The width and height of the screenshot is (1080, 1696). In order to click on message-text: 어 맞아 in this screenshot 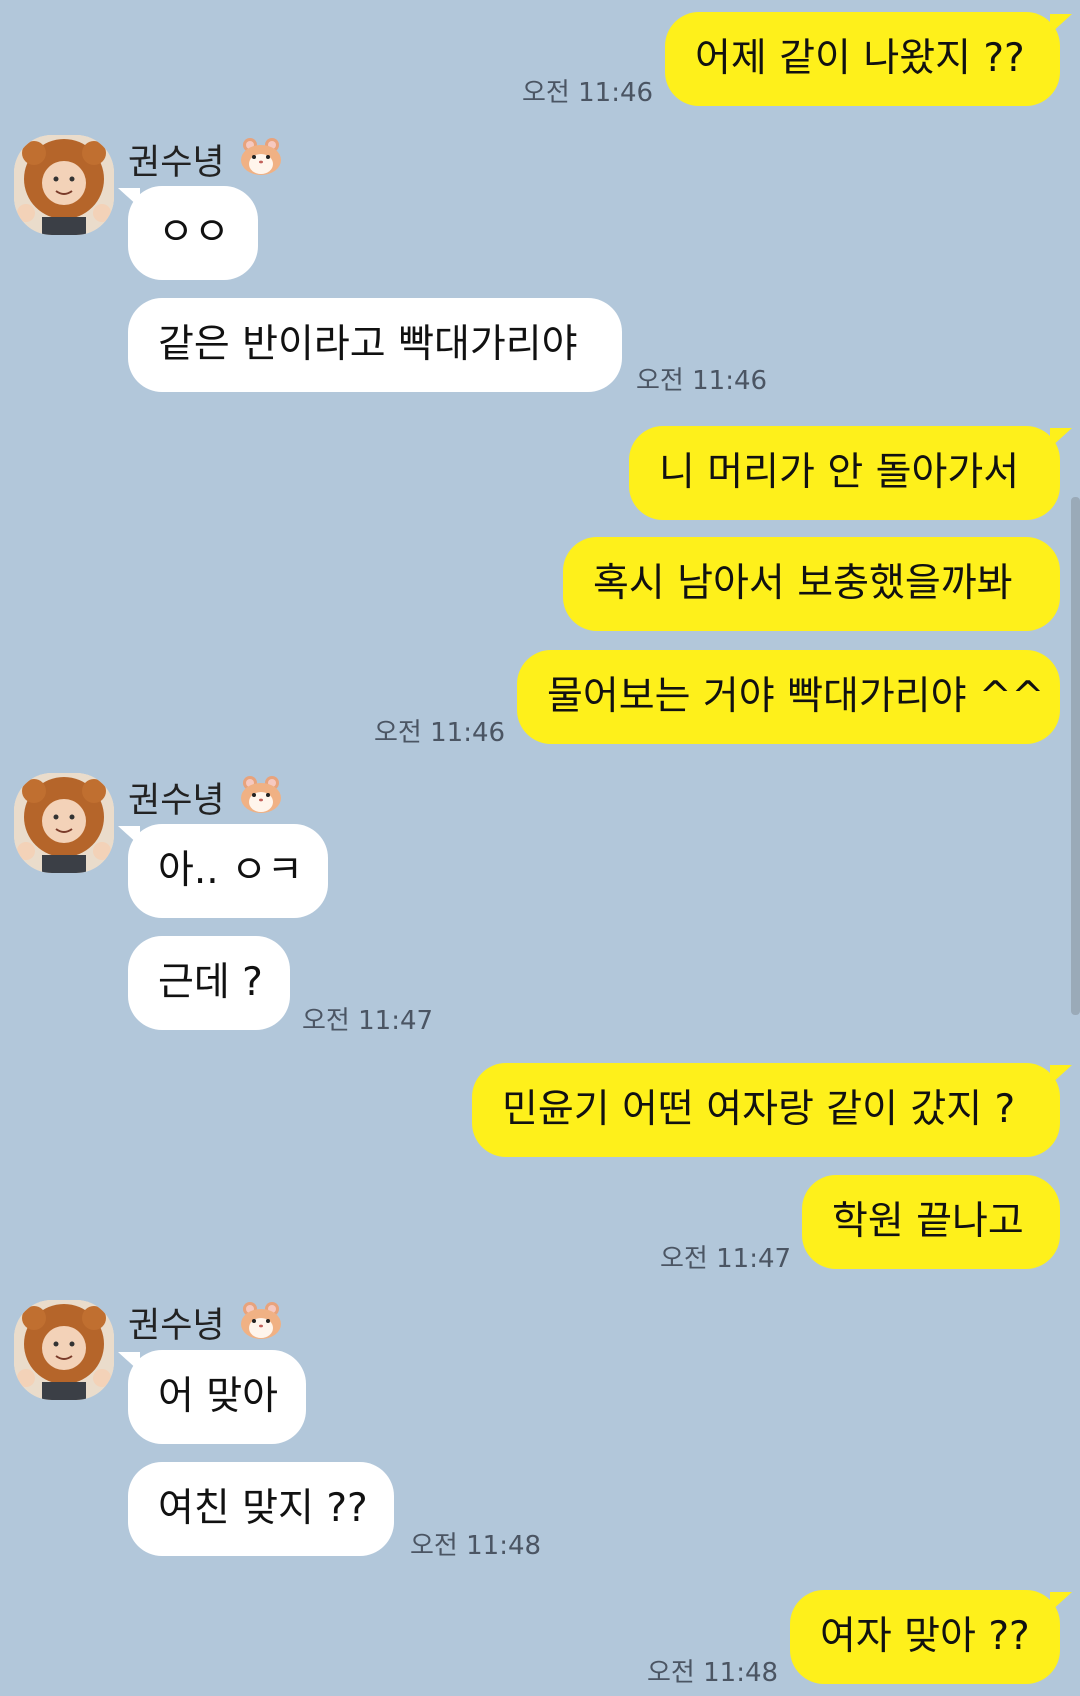, I will do `click(218, 1396)`.